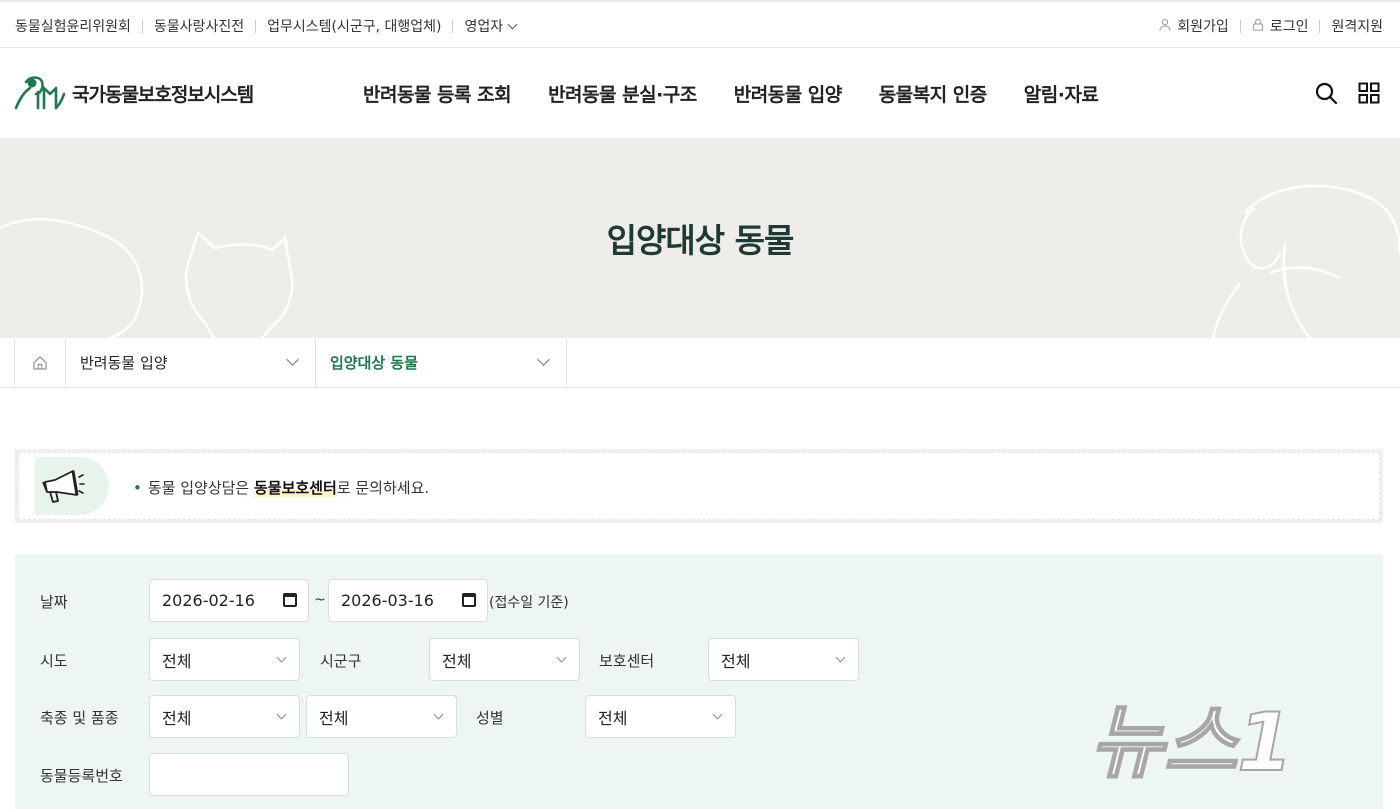 This screenshot has width=1400, height=809. Describe the element at coordinates (504, 659) in the screenshot. I see `sigungu-select: 전체` at that location.